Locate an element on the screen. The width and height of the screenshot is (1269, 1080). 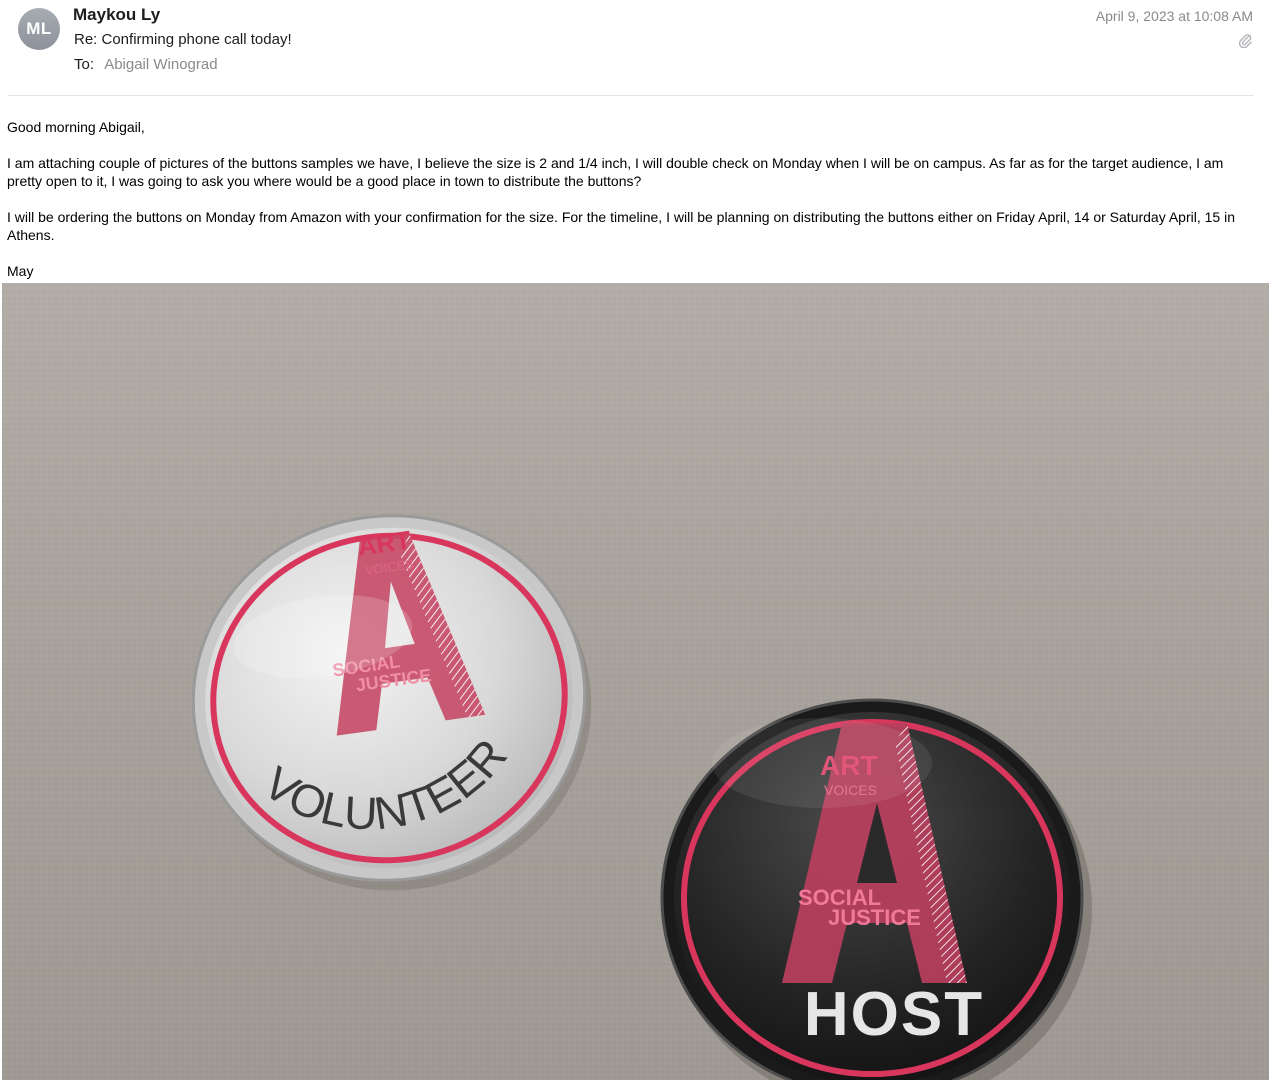
email-subject: Re: Confirming phone call today! is located at coordinates (183, 39).